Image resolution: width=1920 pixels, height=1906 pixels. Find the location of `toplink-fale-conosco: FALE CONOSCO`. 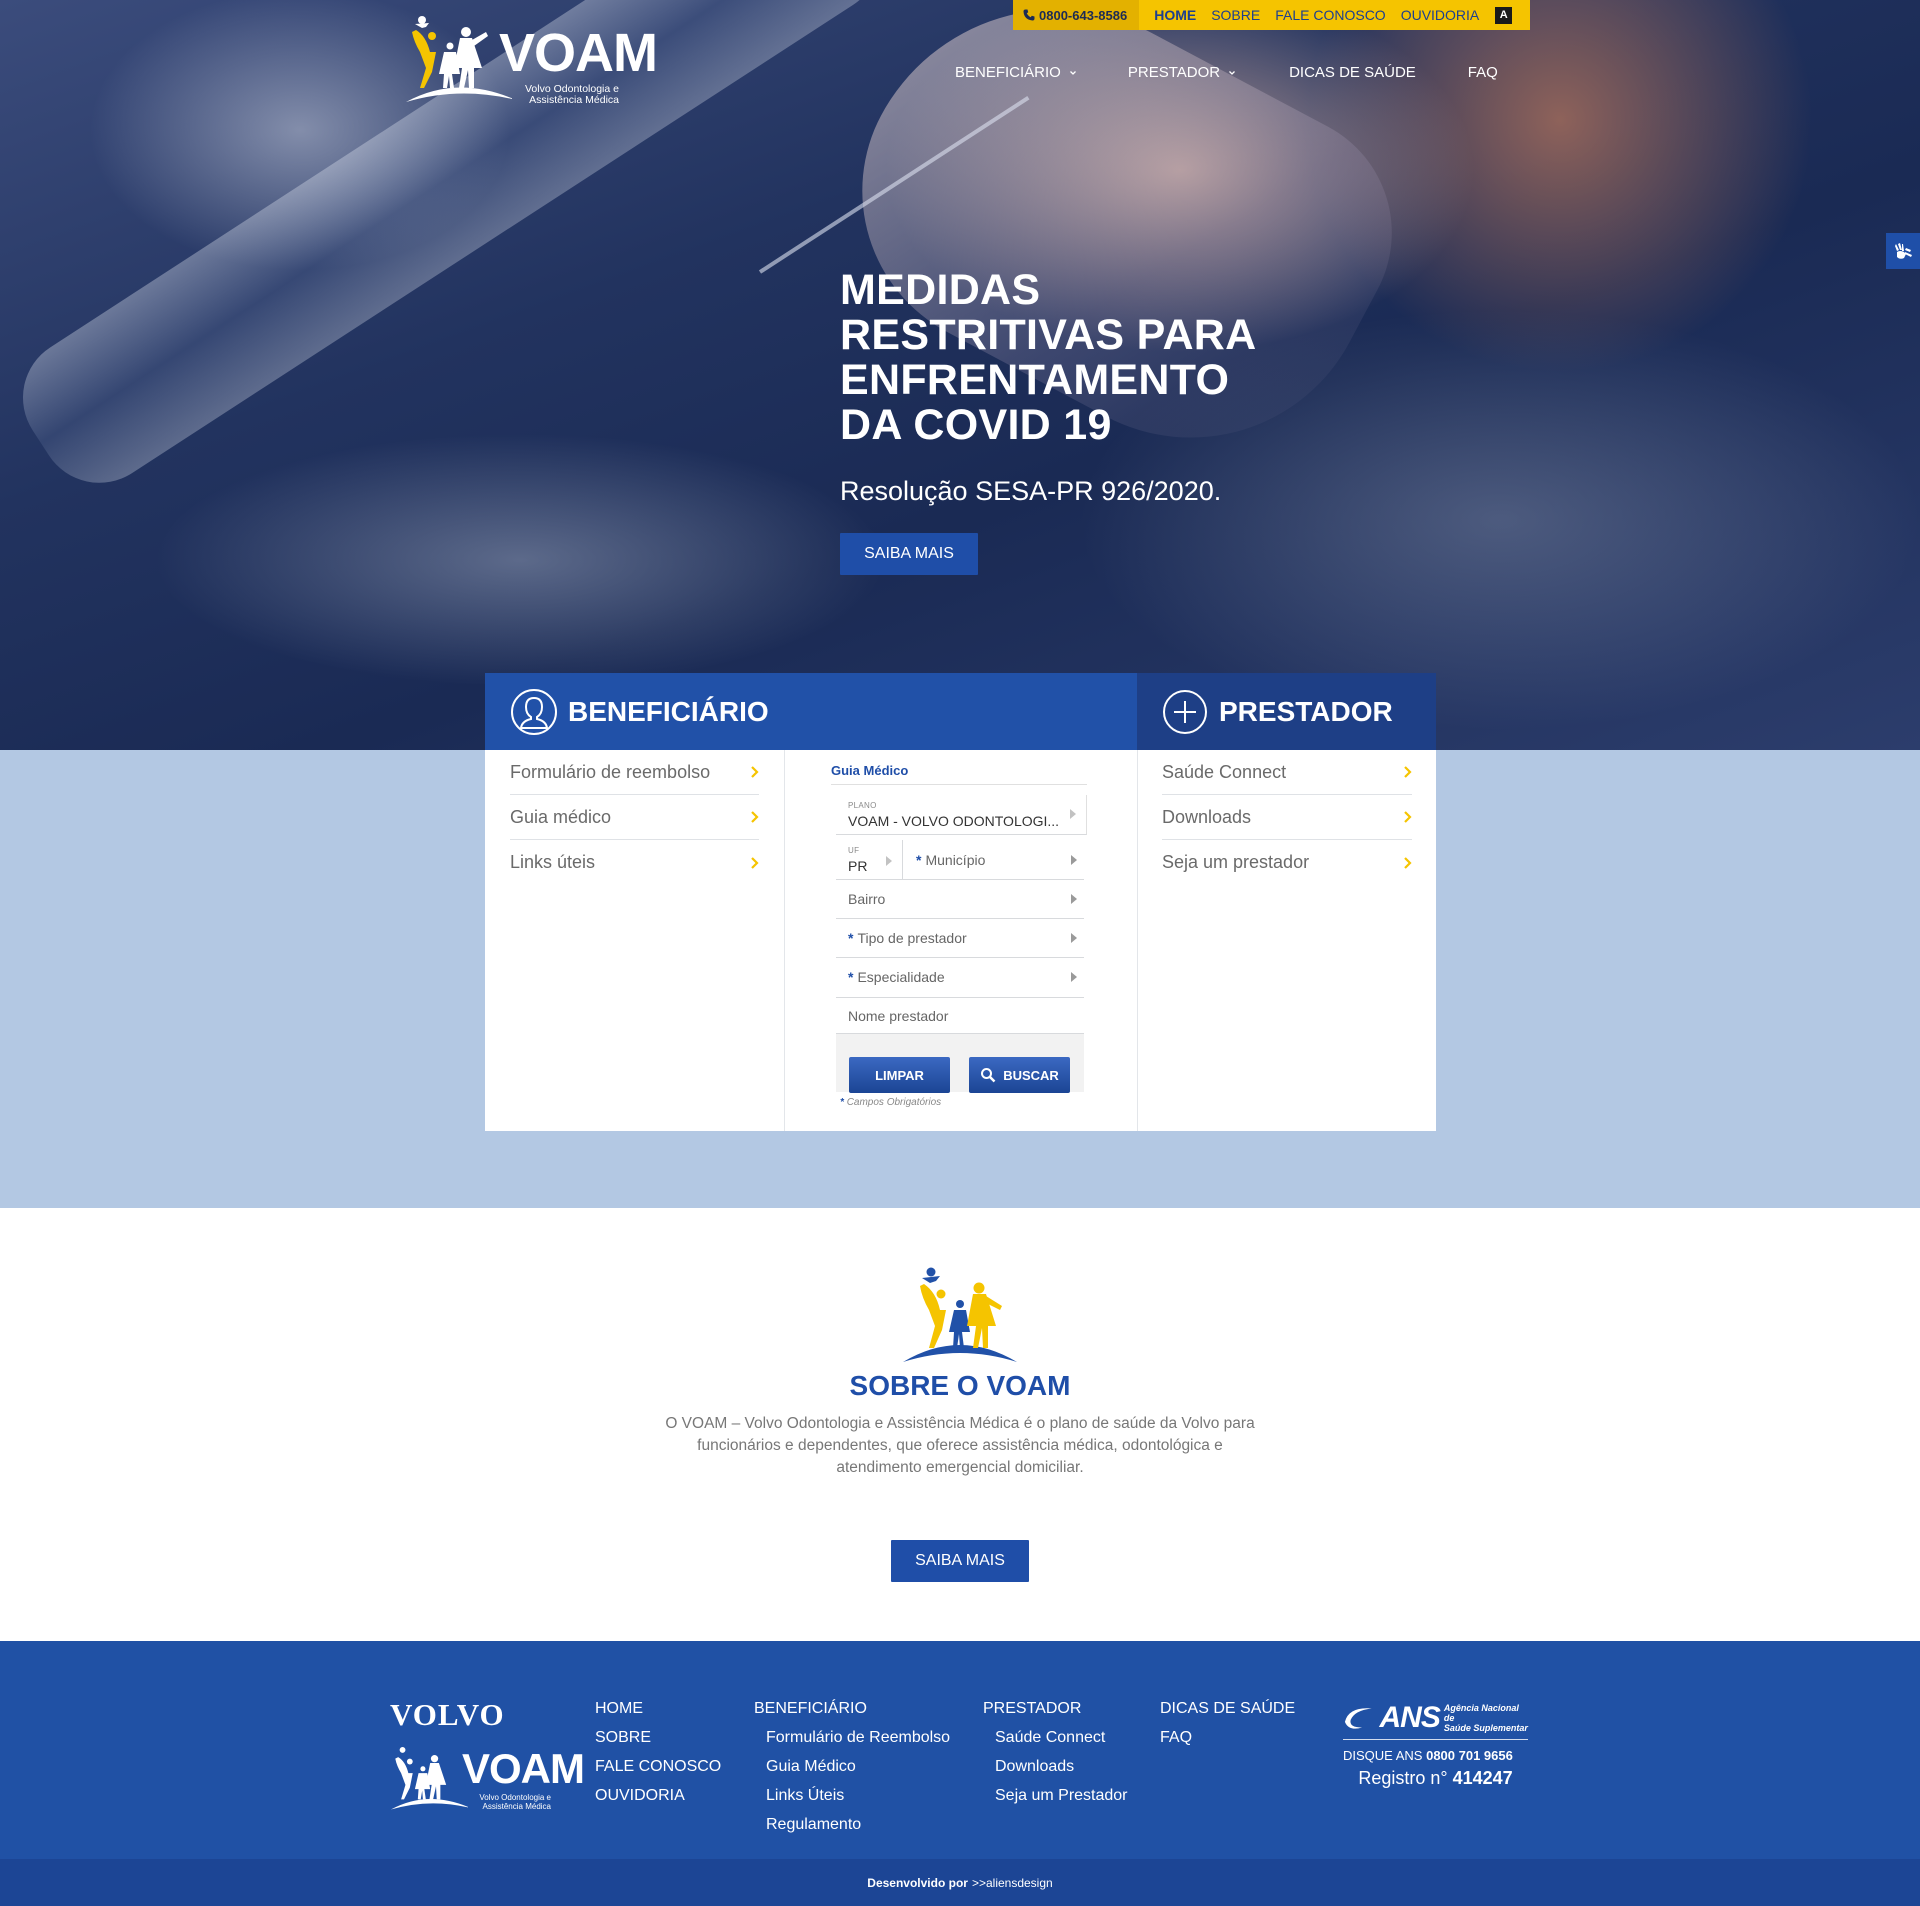

toplink-fale-conosco: FALE CONOSCO is located at coordinates (1330, 15).